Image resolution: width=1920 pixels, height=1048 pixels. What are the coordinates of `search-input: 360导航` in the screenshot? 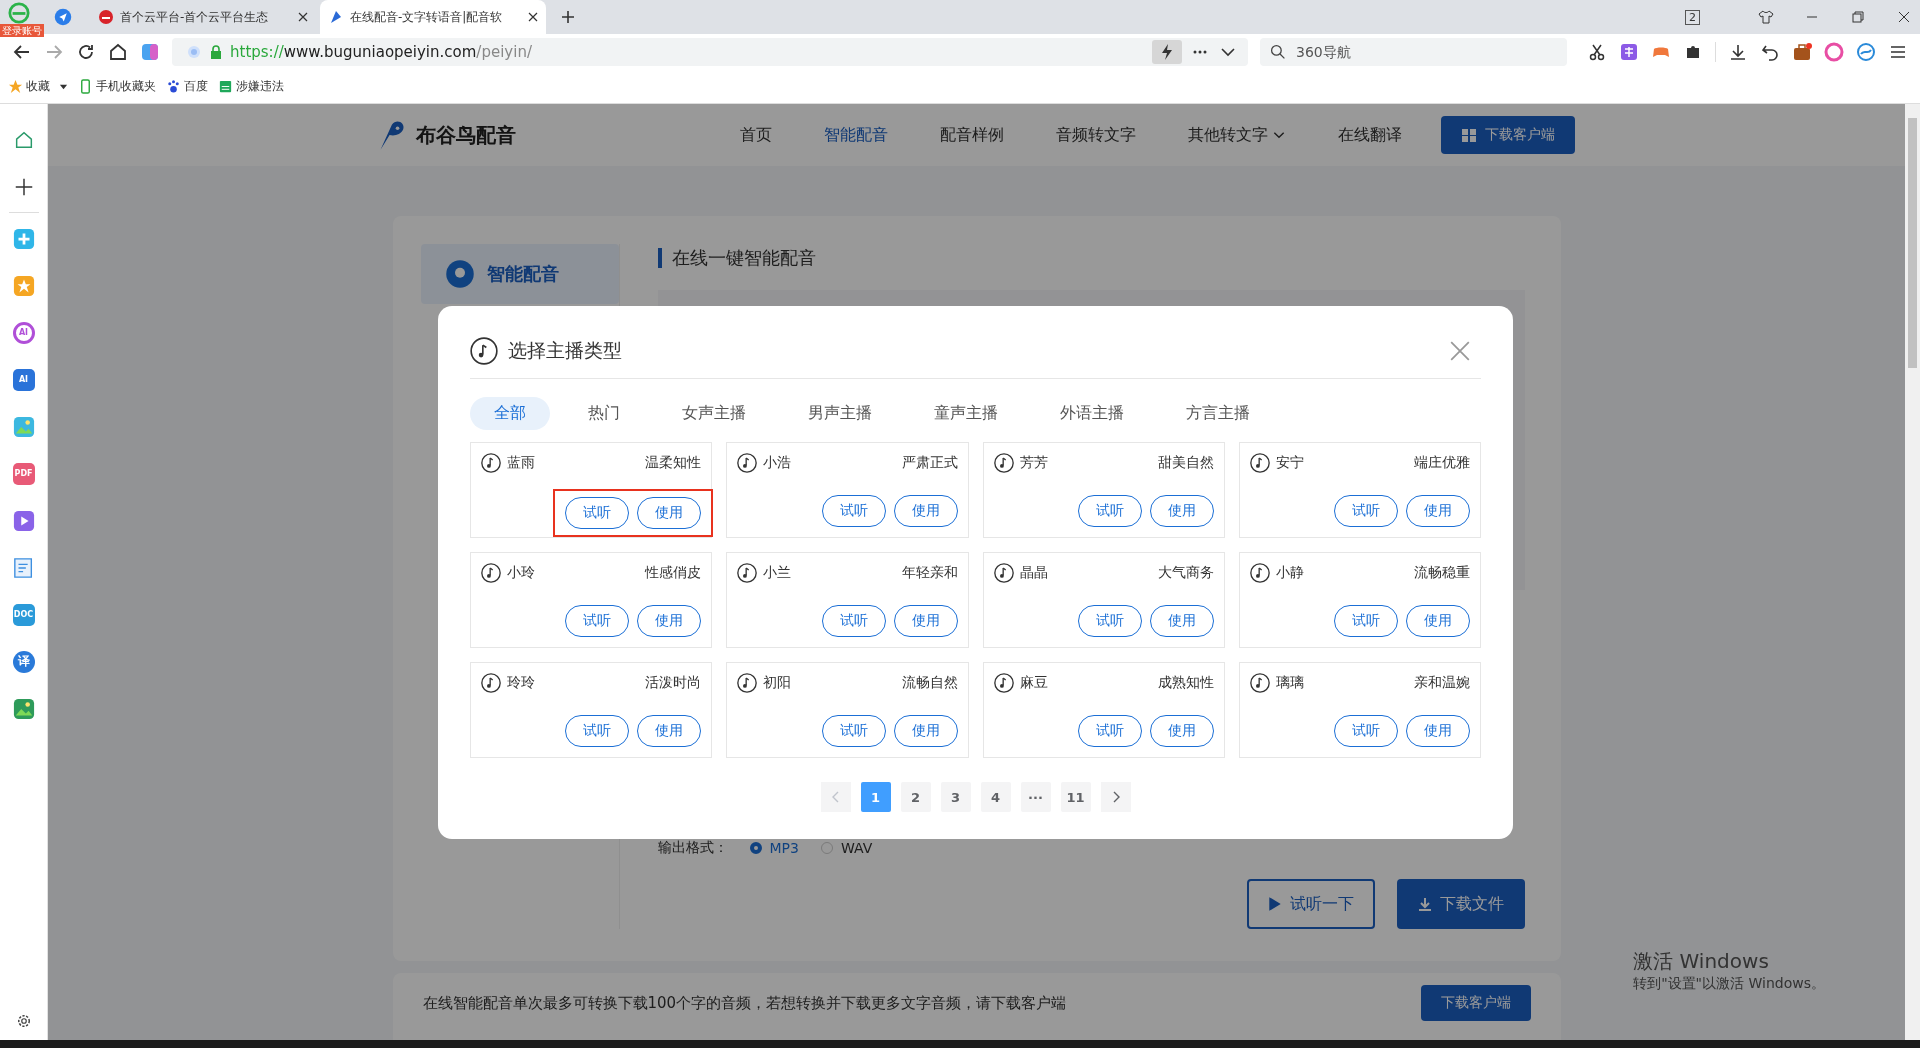 It's located at (1421, 52).